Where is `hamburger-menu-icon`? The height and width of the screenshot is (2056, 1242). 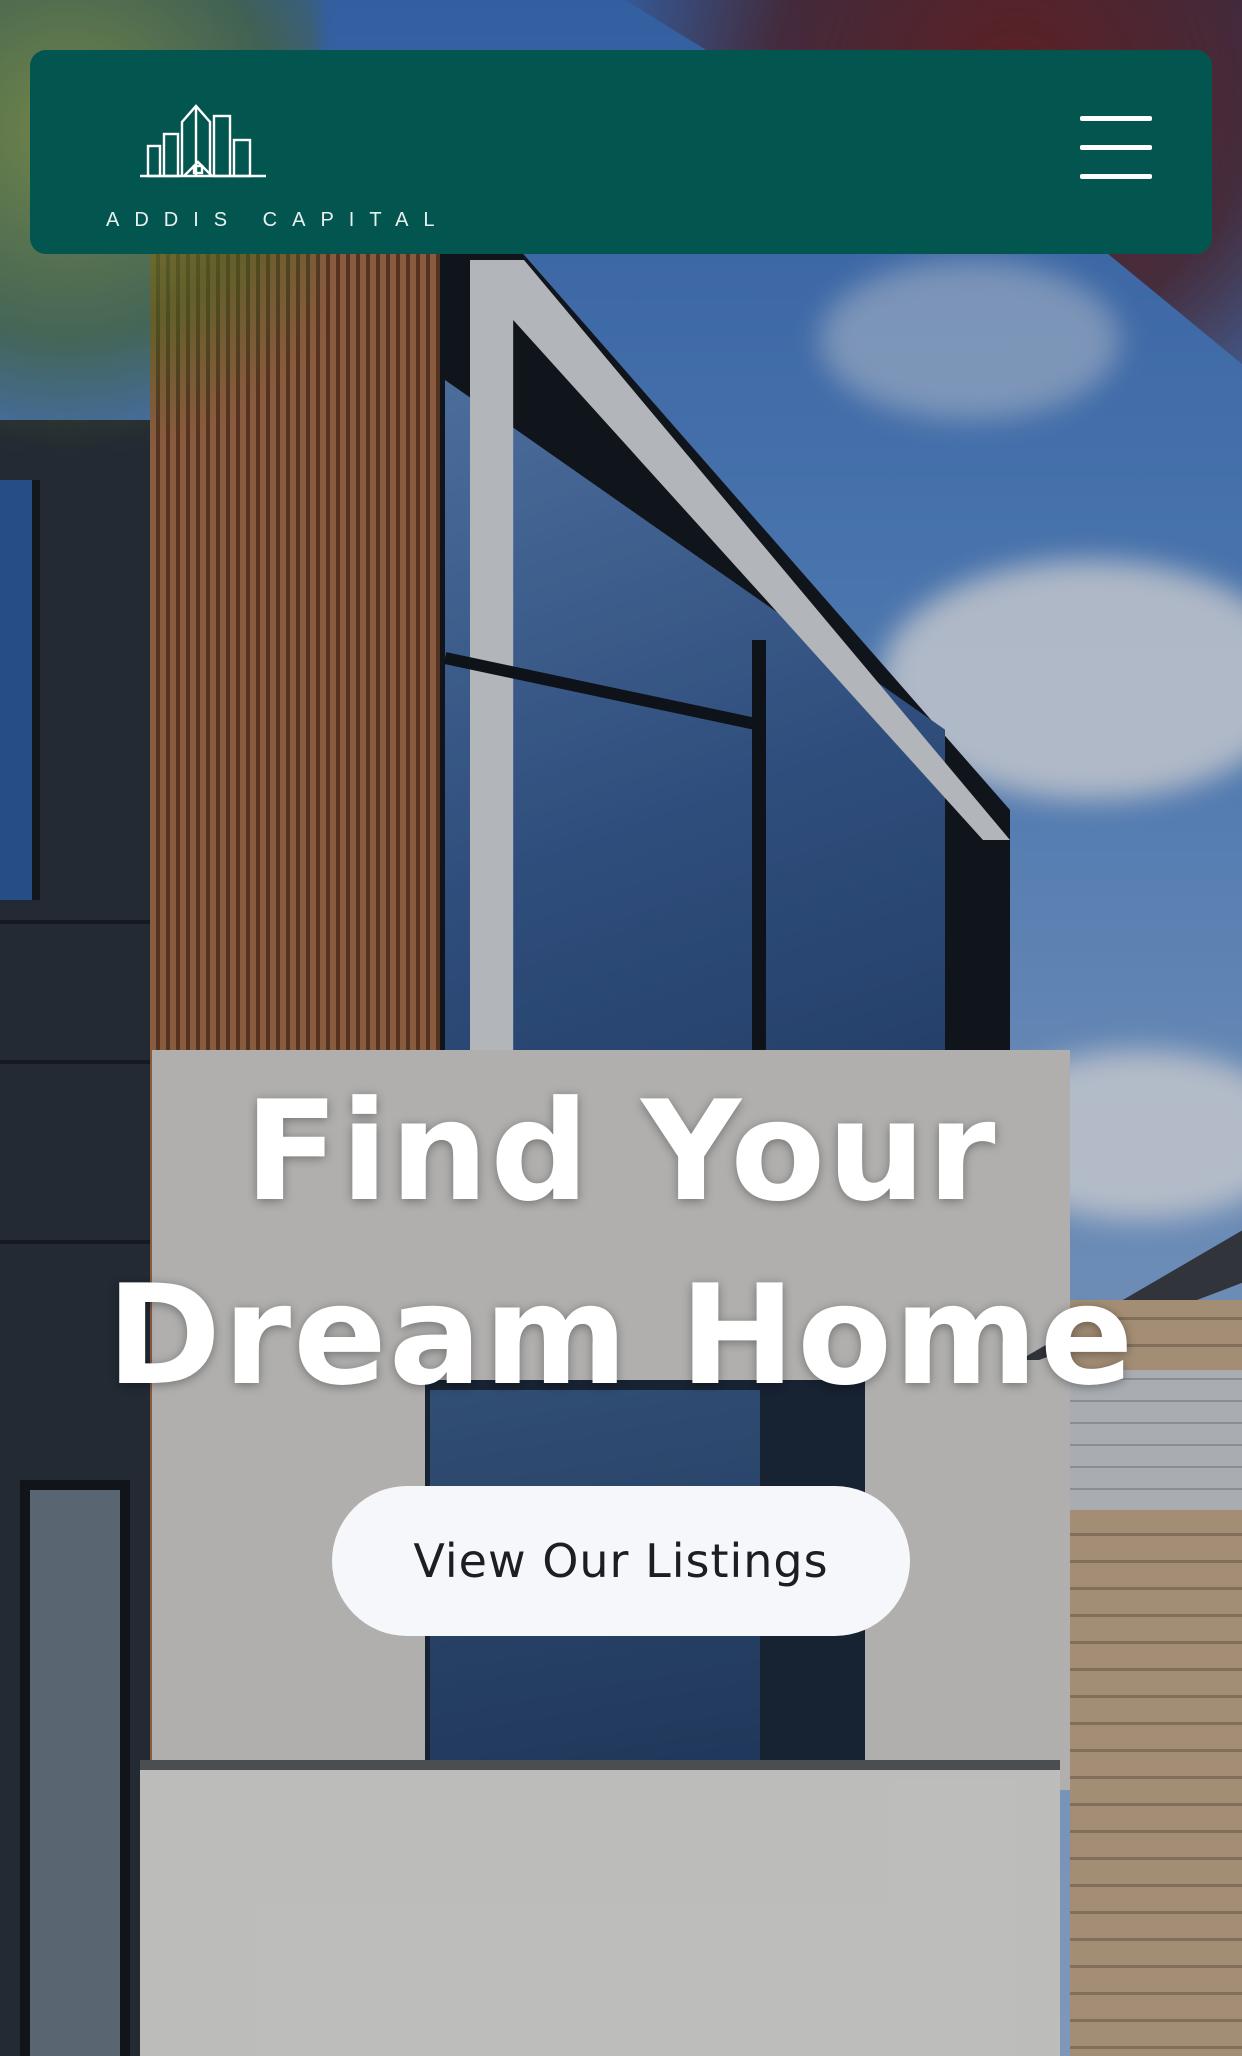 hamburger-menu-icon is located at coordinates (1116, 149).